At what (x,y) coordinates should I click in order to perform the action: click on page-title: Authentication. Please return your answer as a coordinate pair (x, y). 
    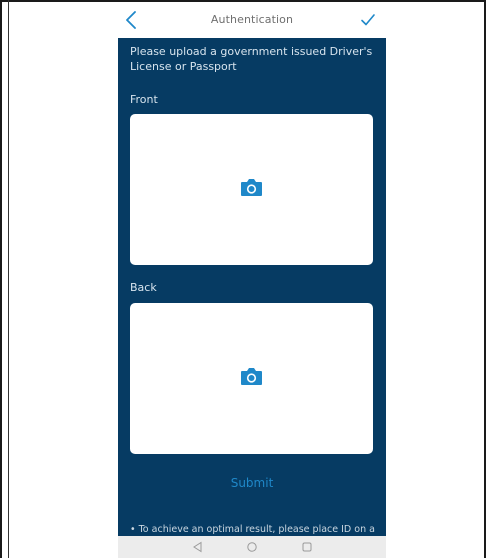
    Looking at the image, I should click on (252, 19).